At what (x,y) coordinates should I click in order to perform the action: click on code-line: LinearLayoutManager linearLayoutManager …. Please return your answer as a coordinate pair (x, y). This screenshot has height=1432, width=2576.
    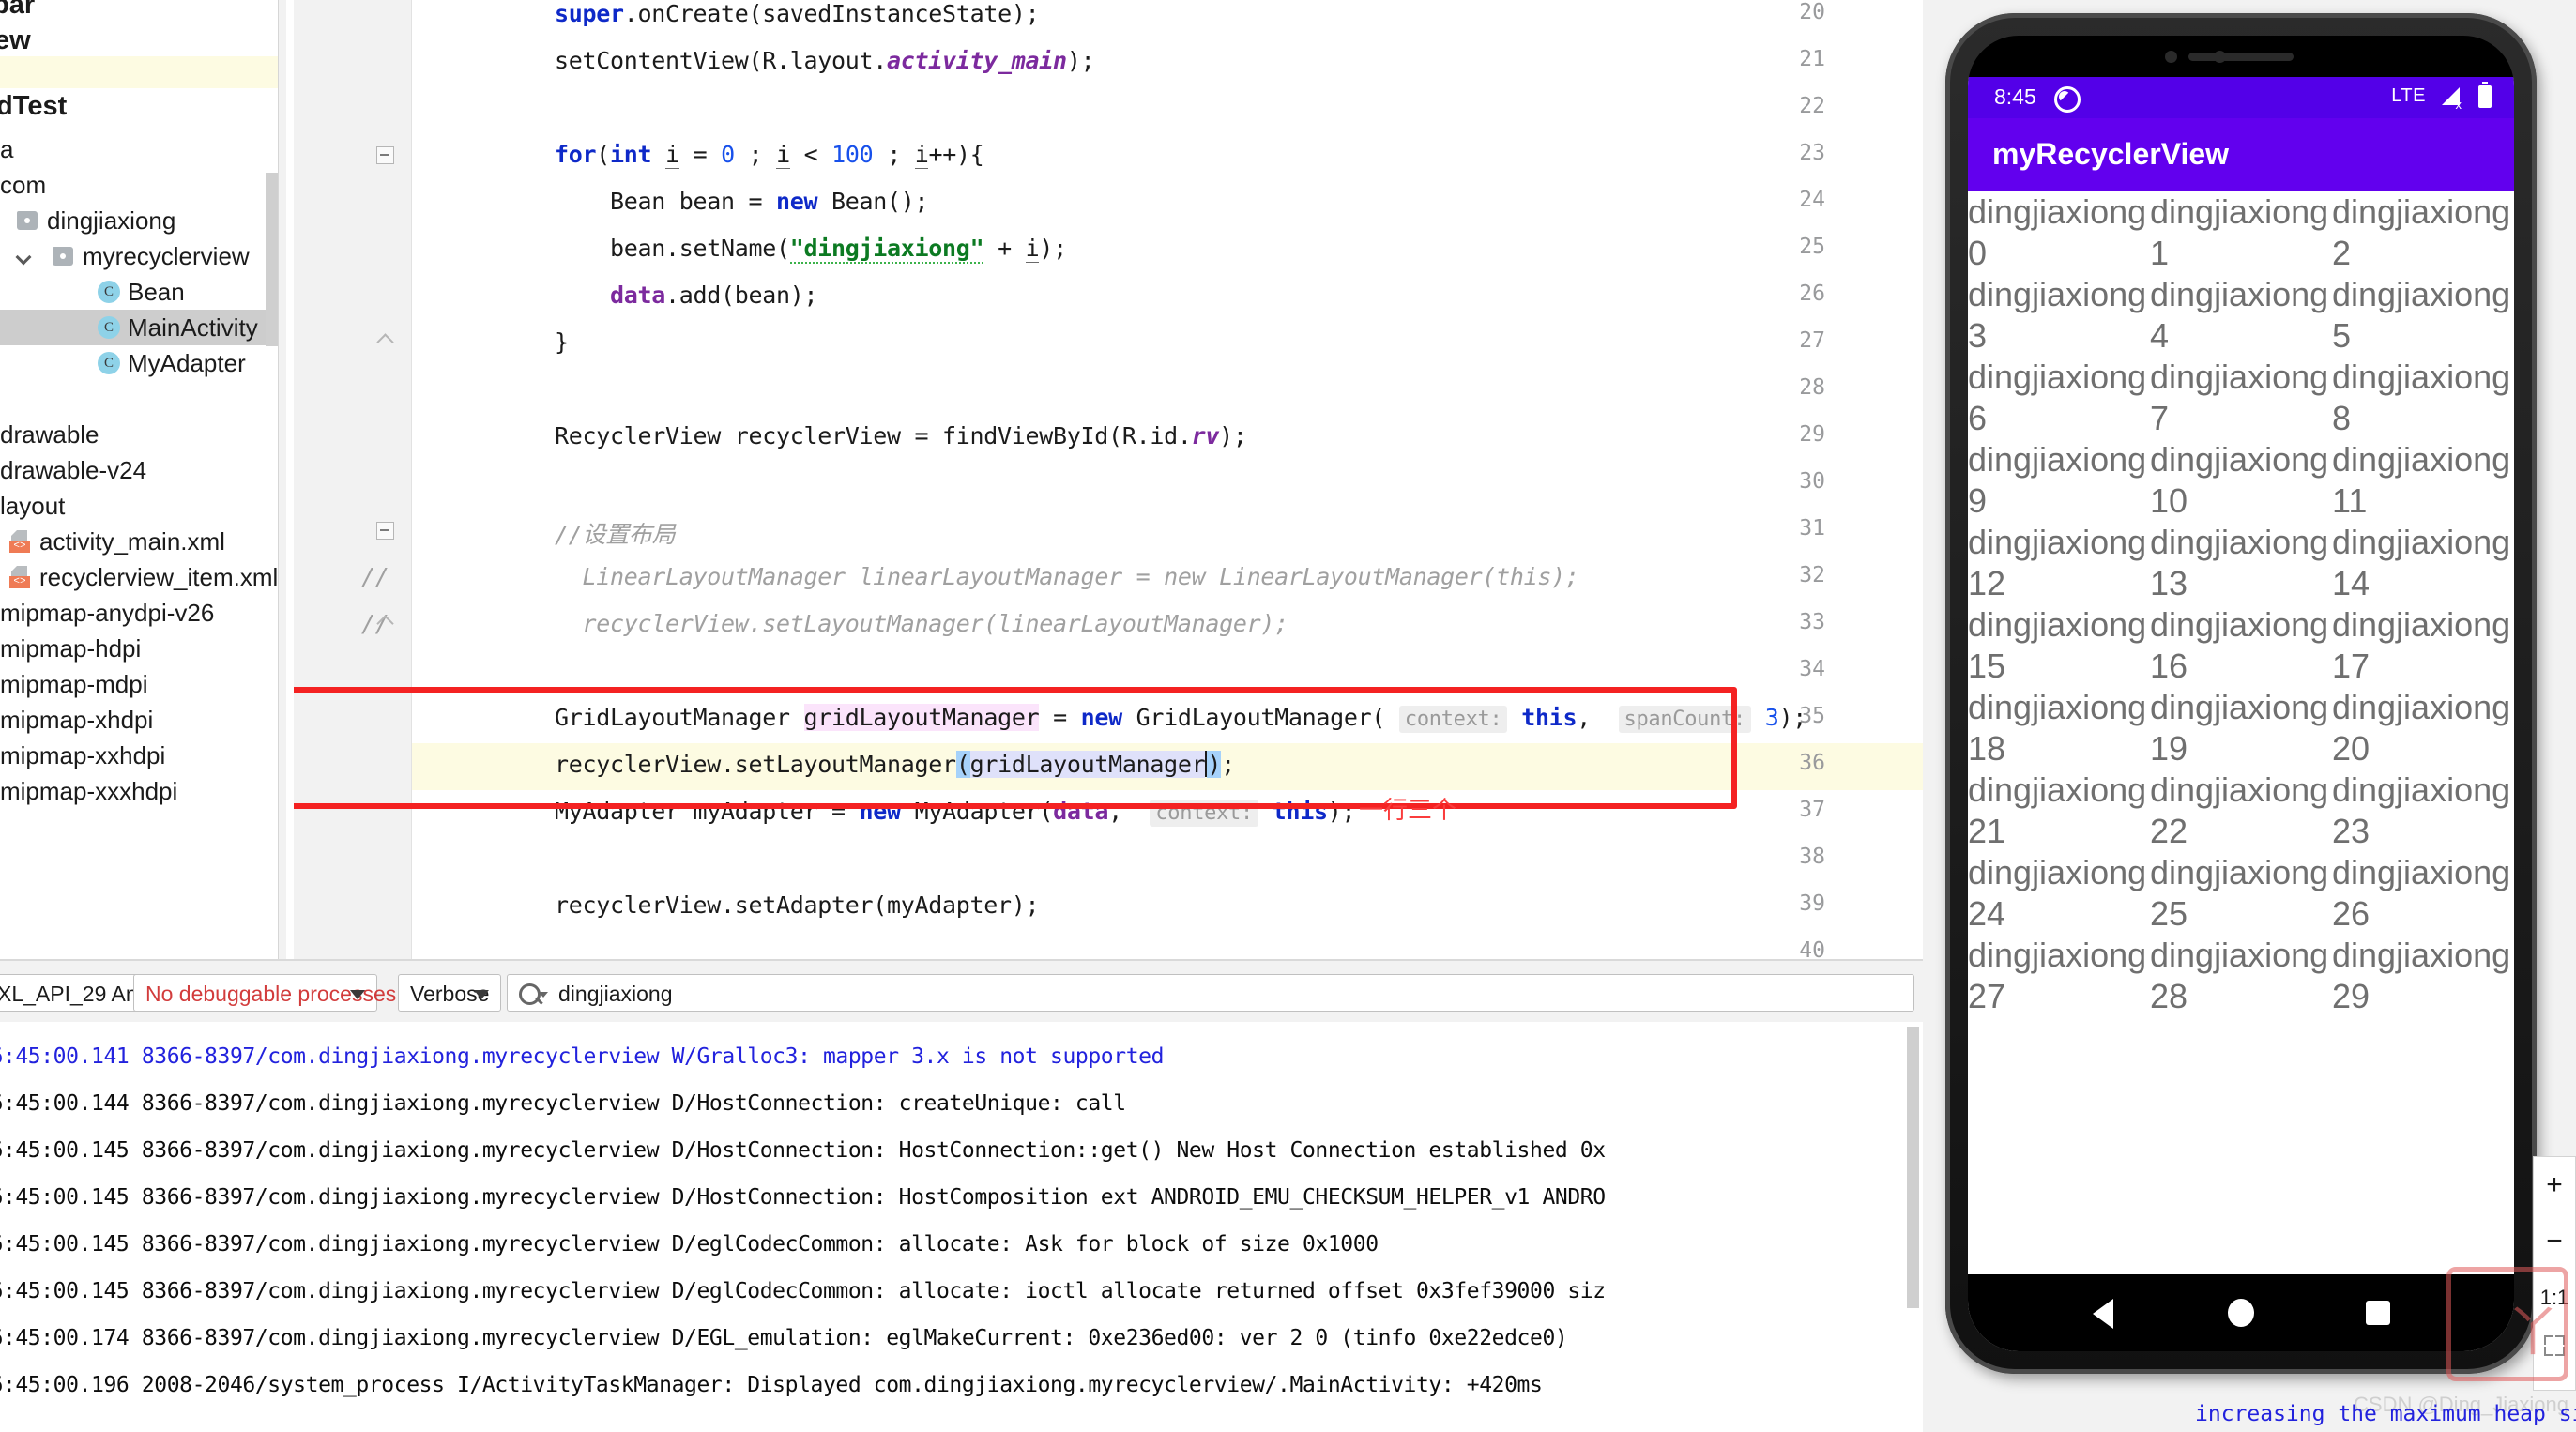
    Looking at the image, I should click on (1011, 576).